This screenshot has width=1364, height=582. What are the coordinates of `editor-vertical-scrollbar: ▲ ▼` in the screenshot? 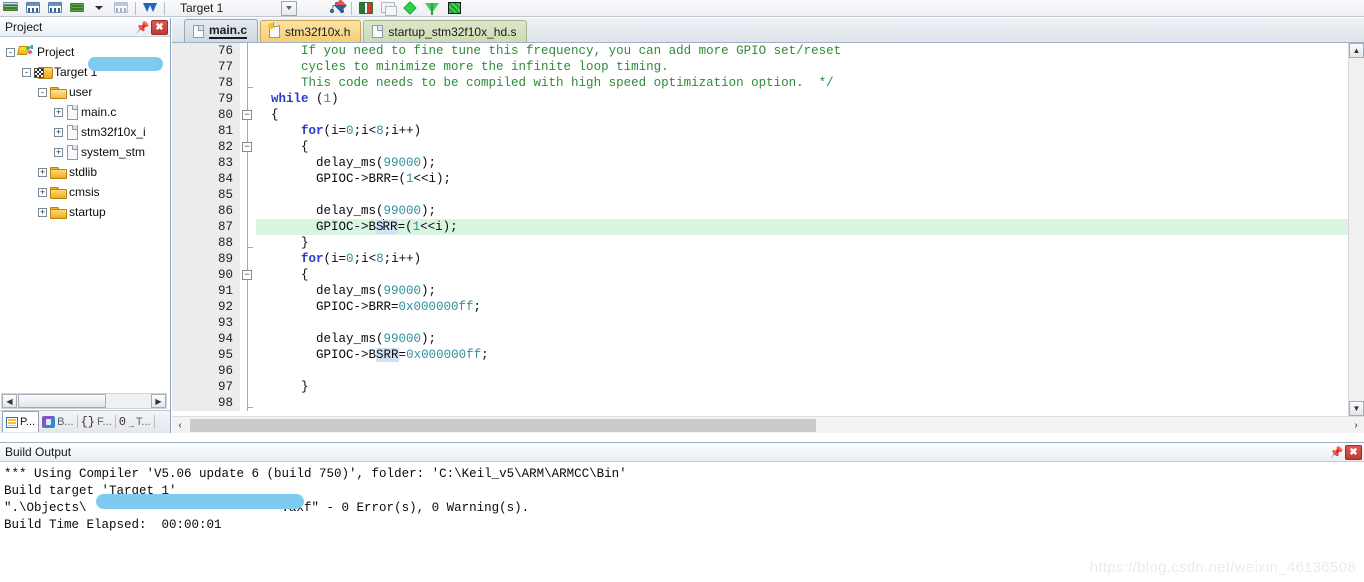 It's located at (1356, 229).